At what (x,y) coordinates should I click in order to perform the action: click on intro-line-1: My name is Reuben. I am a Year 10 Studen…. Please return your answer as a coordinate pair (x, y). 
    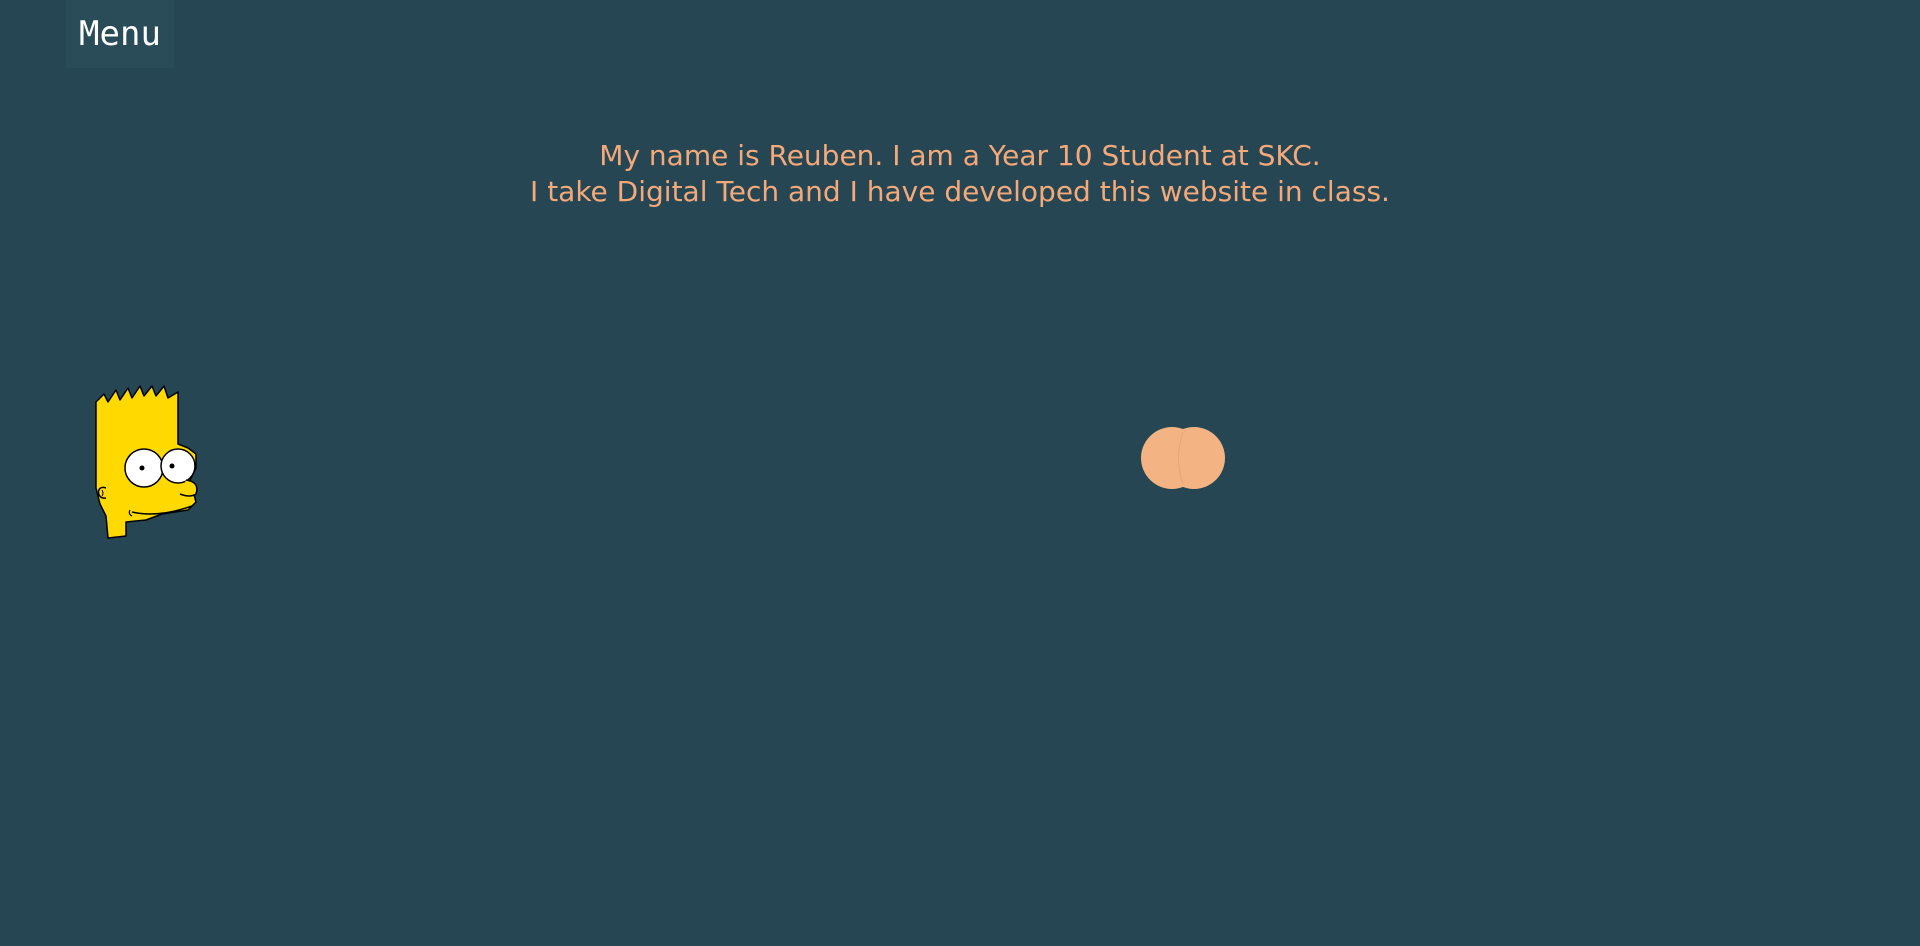
    Looking at the image, I should click on (960, 155).